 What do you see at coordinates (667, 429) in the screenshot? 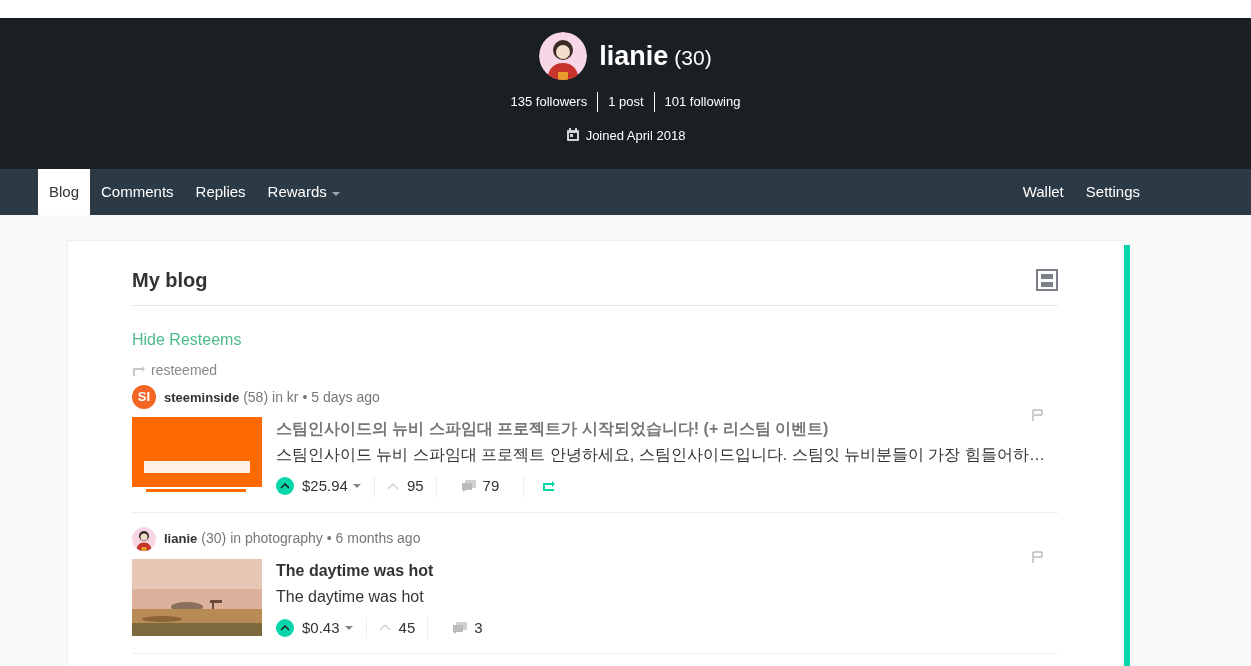
I see `post-title: 스팀인사이드의 뉴비 스파임대 프로젝트가 시작되었습니다! (+ 리스팀 이벤트)` at bounding box center [667, 429].